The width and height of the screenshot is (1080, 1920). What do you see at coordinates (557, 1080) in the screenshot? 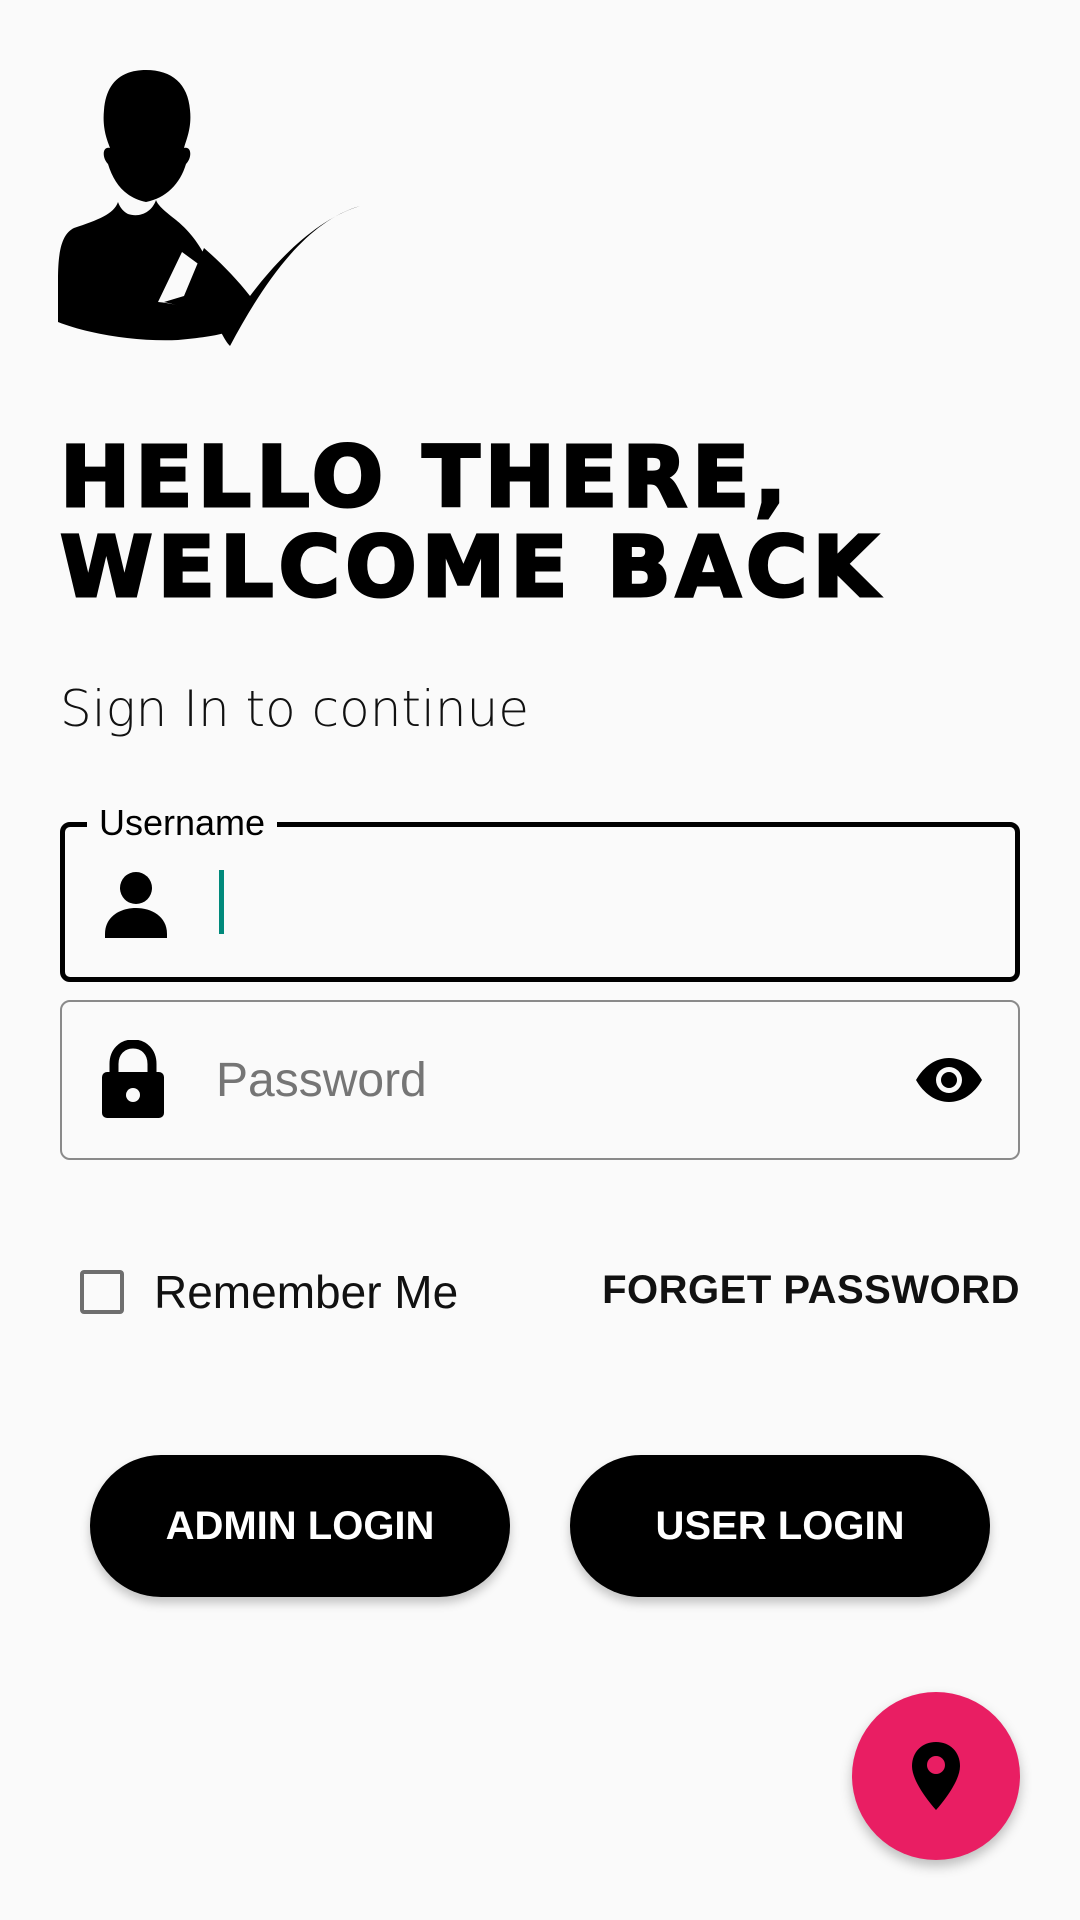
I see `password-input` at bounding box center [557, 1080].